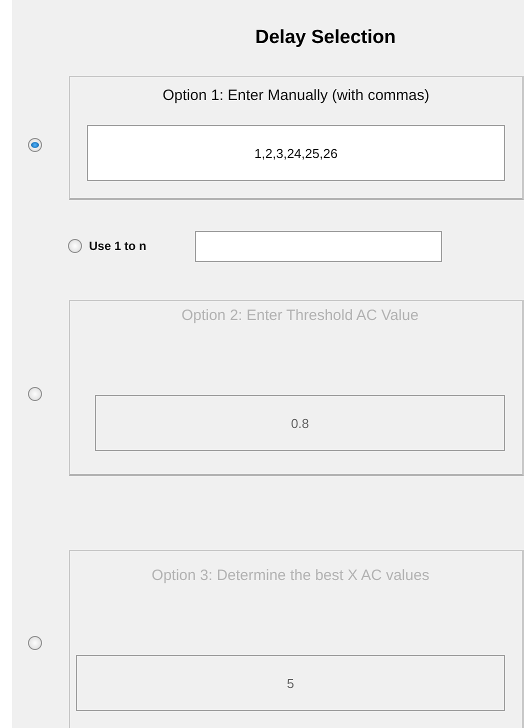 The height and width of the screenshot is (728, 524). Describe the element at coordinates (118, 246) in the screenshot. I see `radio-label: Use 1 to n` at that location.